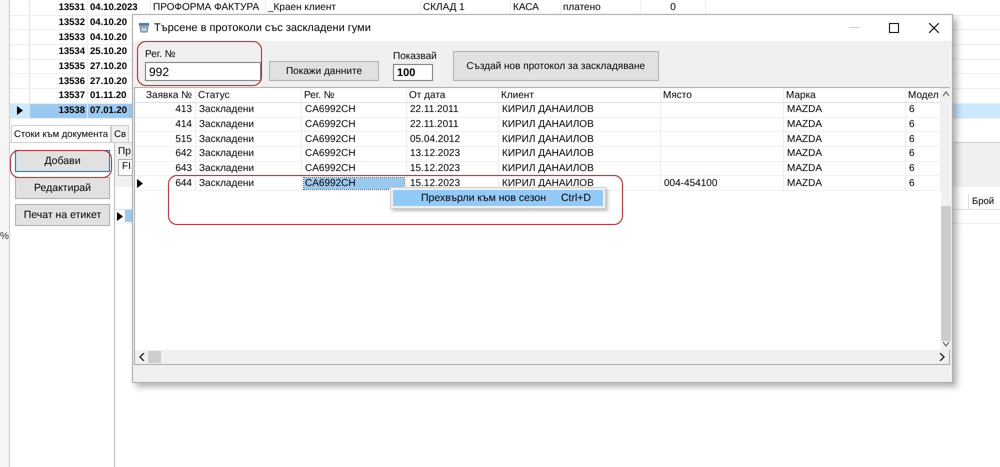 The width and height of the screenshot is (1000, 467). What do you see at coordinates (59, 111) in the screenshot?
I see `table-cell: 13538` at bounding box center [59, 111].